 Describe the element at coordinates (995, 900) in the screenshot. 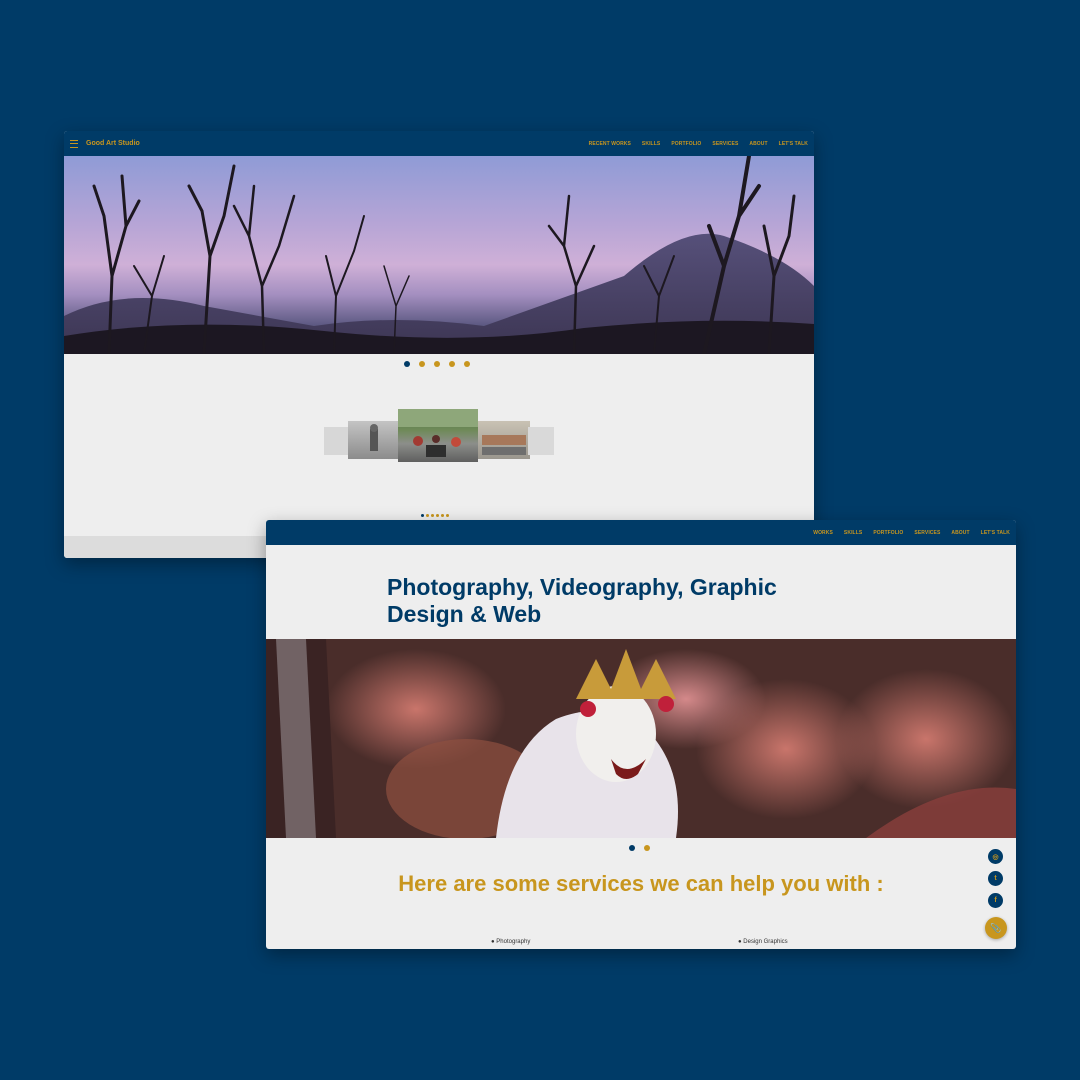

I see `facebook-icon: f` at that location.